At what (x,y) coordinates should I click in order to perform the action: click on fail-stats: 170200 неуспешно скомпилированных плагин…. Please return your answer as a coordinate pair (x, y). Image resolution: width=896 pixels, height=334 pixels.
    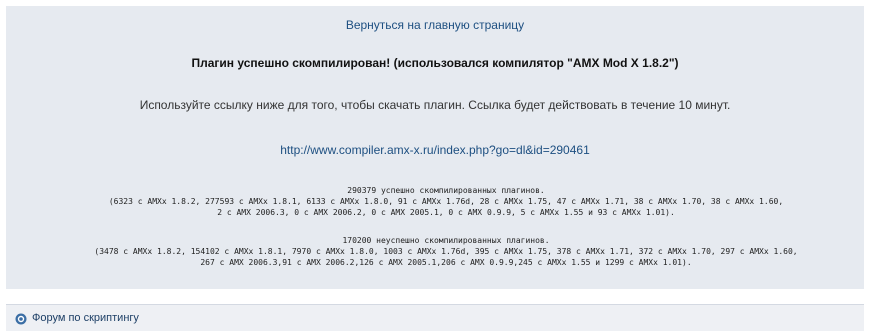
    Looking at the image, I should click on (446, 251).